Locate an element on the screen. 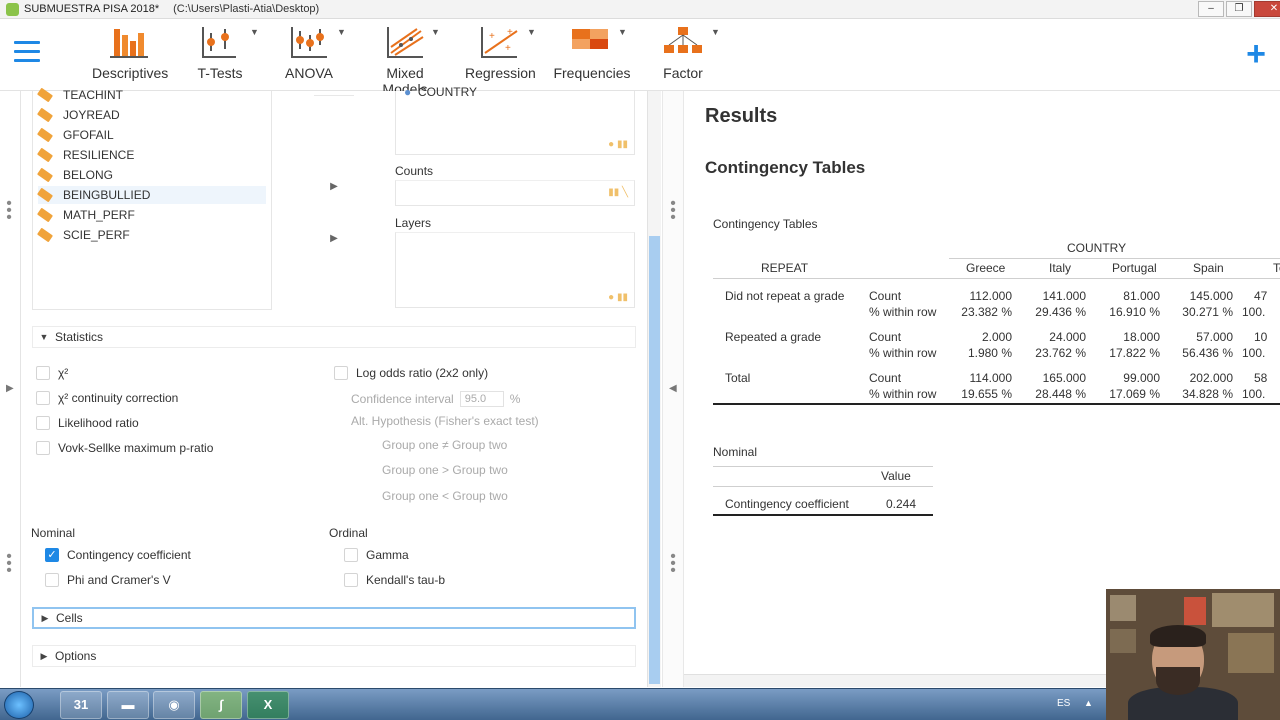 The image size is (1280, 720). column-header: Spain is located at coordinates (1208, 268).